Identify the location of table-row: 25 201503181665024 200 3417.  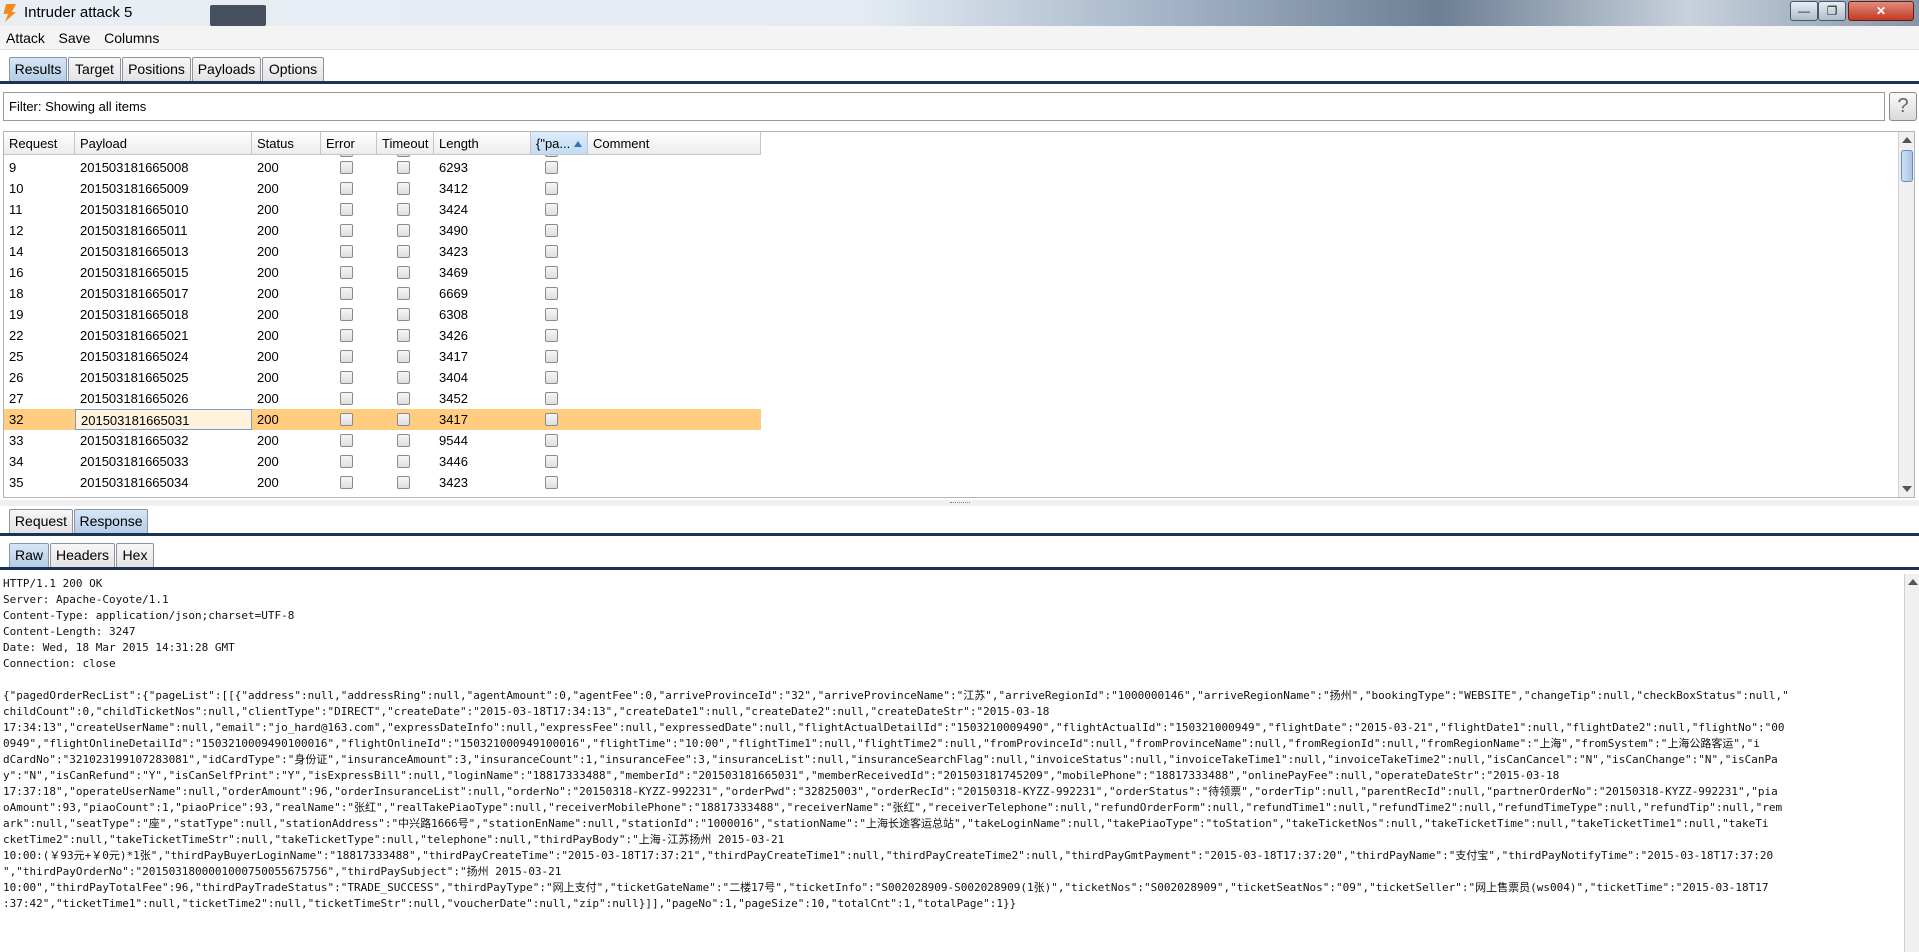
(382, 356).